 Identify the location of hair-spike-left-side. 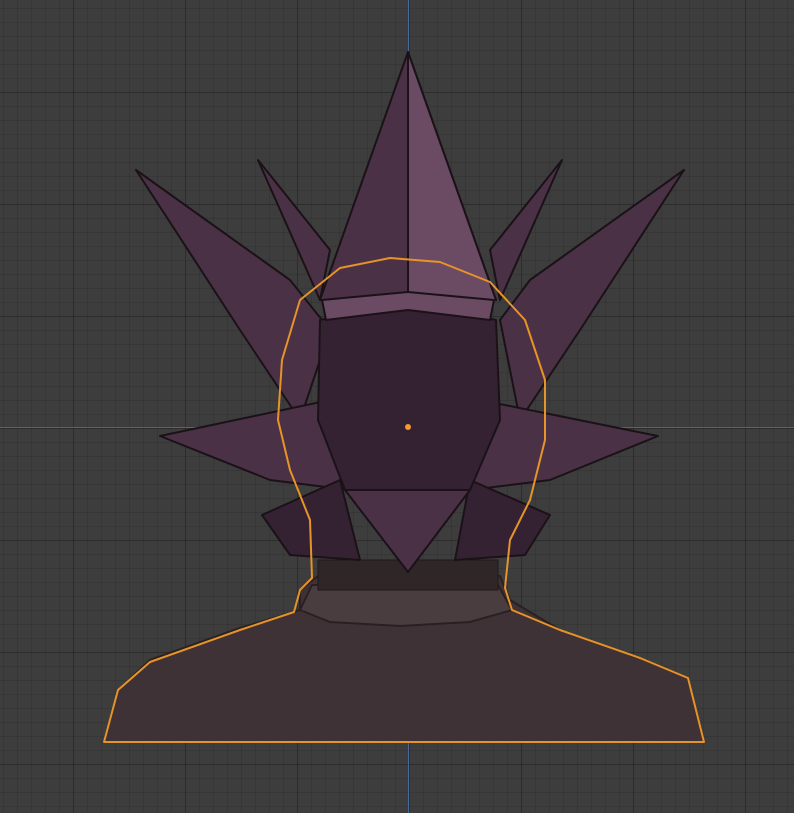
(233, 295).